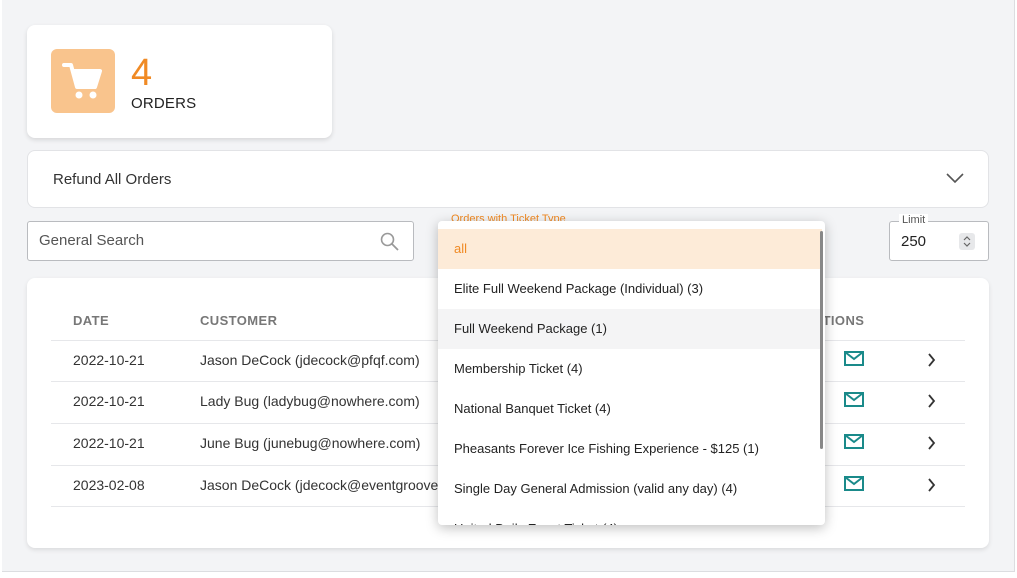 The image size is (1017, 578). Describe the element at coordinates (91, 320) in the screenshot. I see `column-header-date: DATE` at that location.